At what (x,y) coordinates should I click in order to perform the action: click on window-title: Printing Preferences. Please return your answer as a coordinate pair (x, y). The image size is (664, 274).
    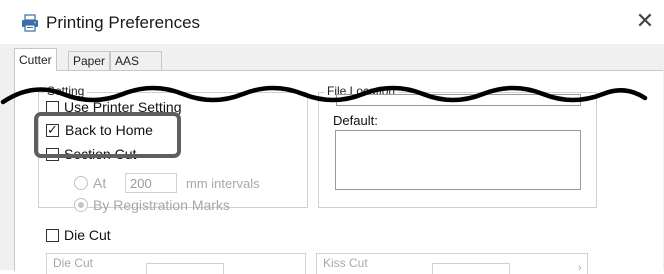
    Looking at the image, I should click on (123, 22).